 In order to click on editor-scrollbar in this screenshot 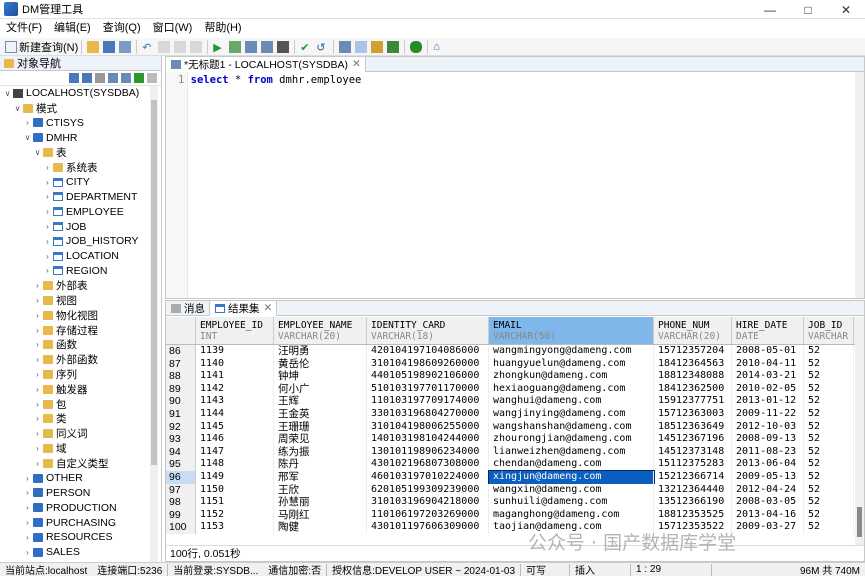, I will do `click(859, 185)`.